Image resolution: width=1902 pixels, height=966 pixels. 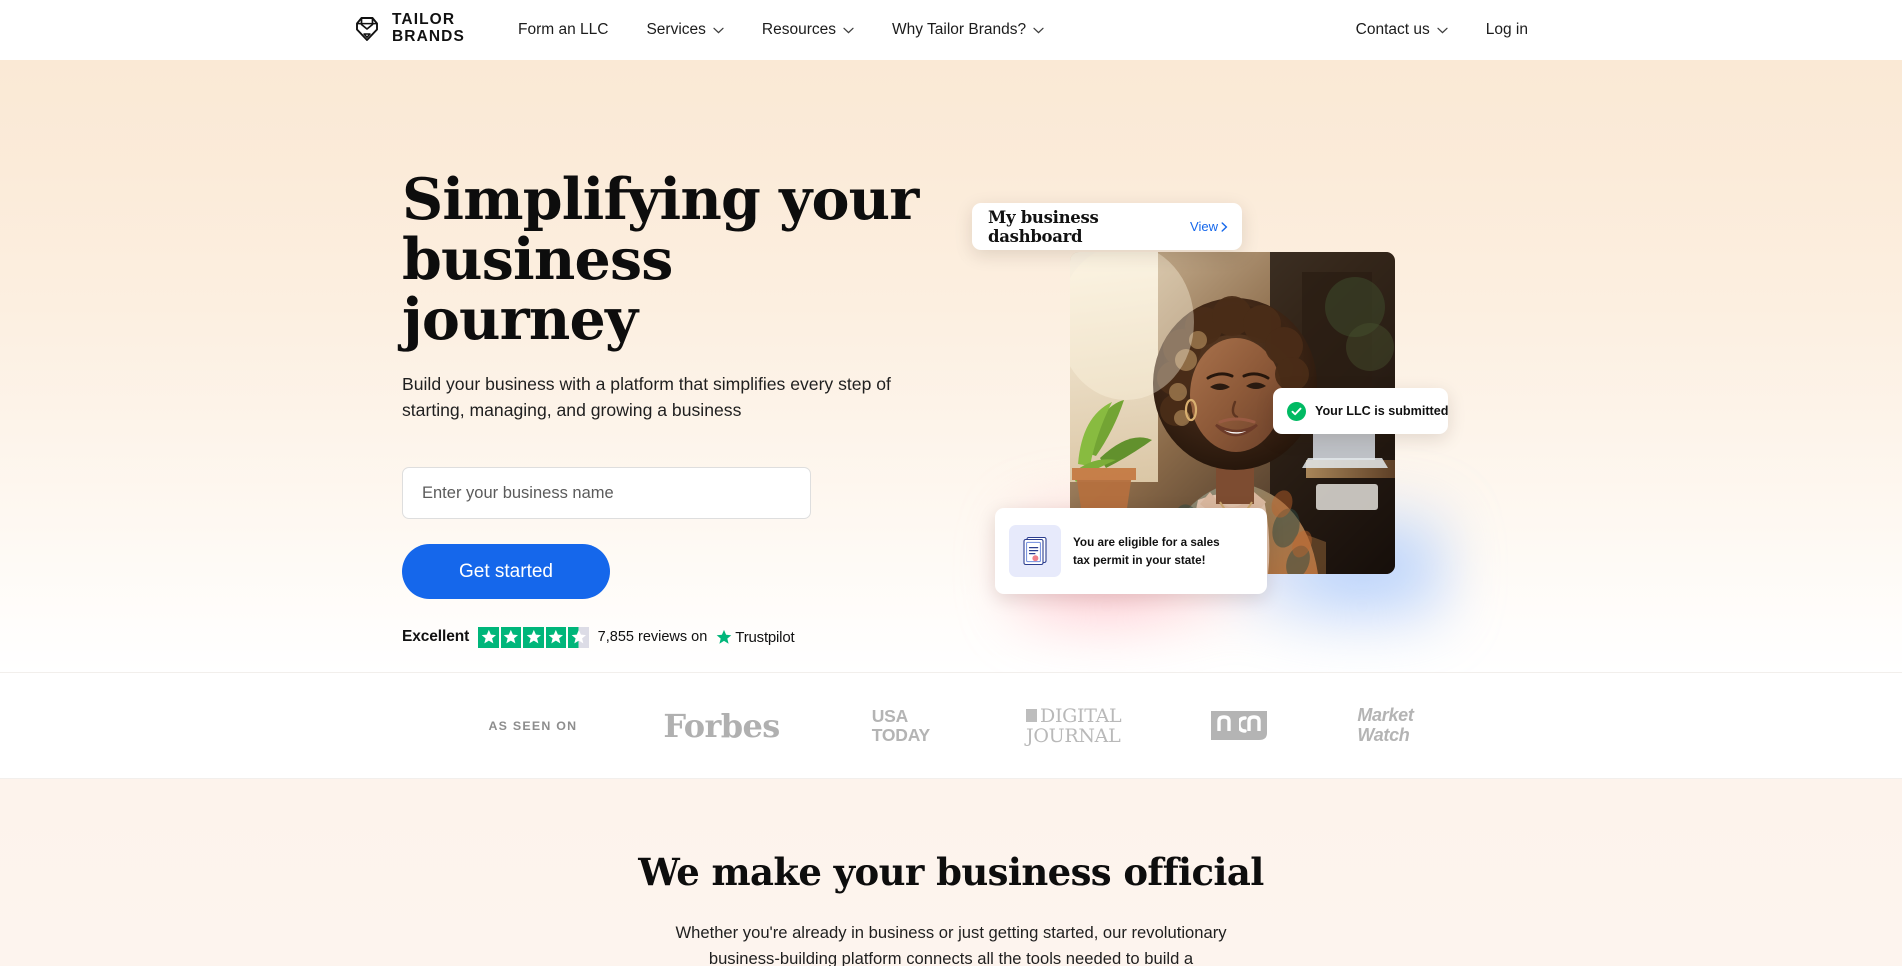 I want to click on tax-permit-line-1: You are eligible for a sales, so click(x=1146, y=542).